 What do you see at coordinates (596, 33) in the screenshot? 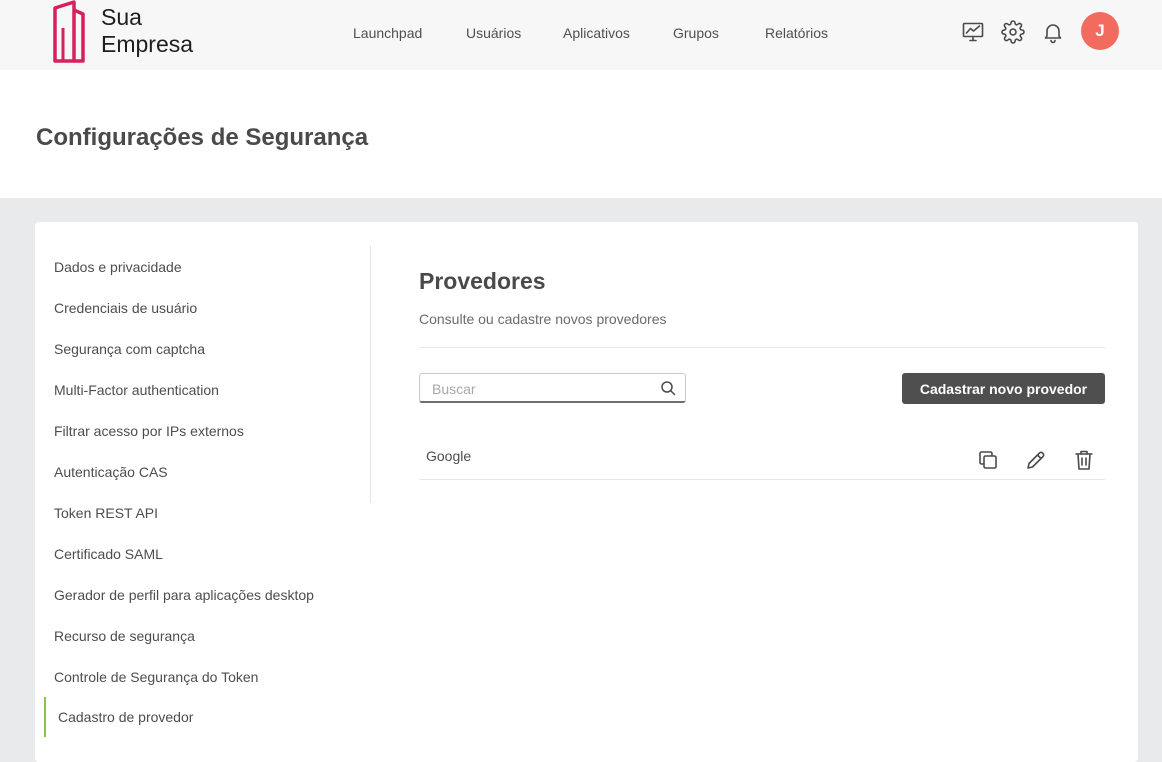
I see `nav-item-aplicativos: Aplicativos` at bounding box center [596, 33].